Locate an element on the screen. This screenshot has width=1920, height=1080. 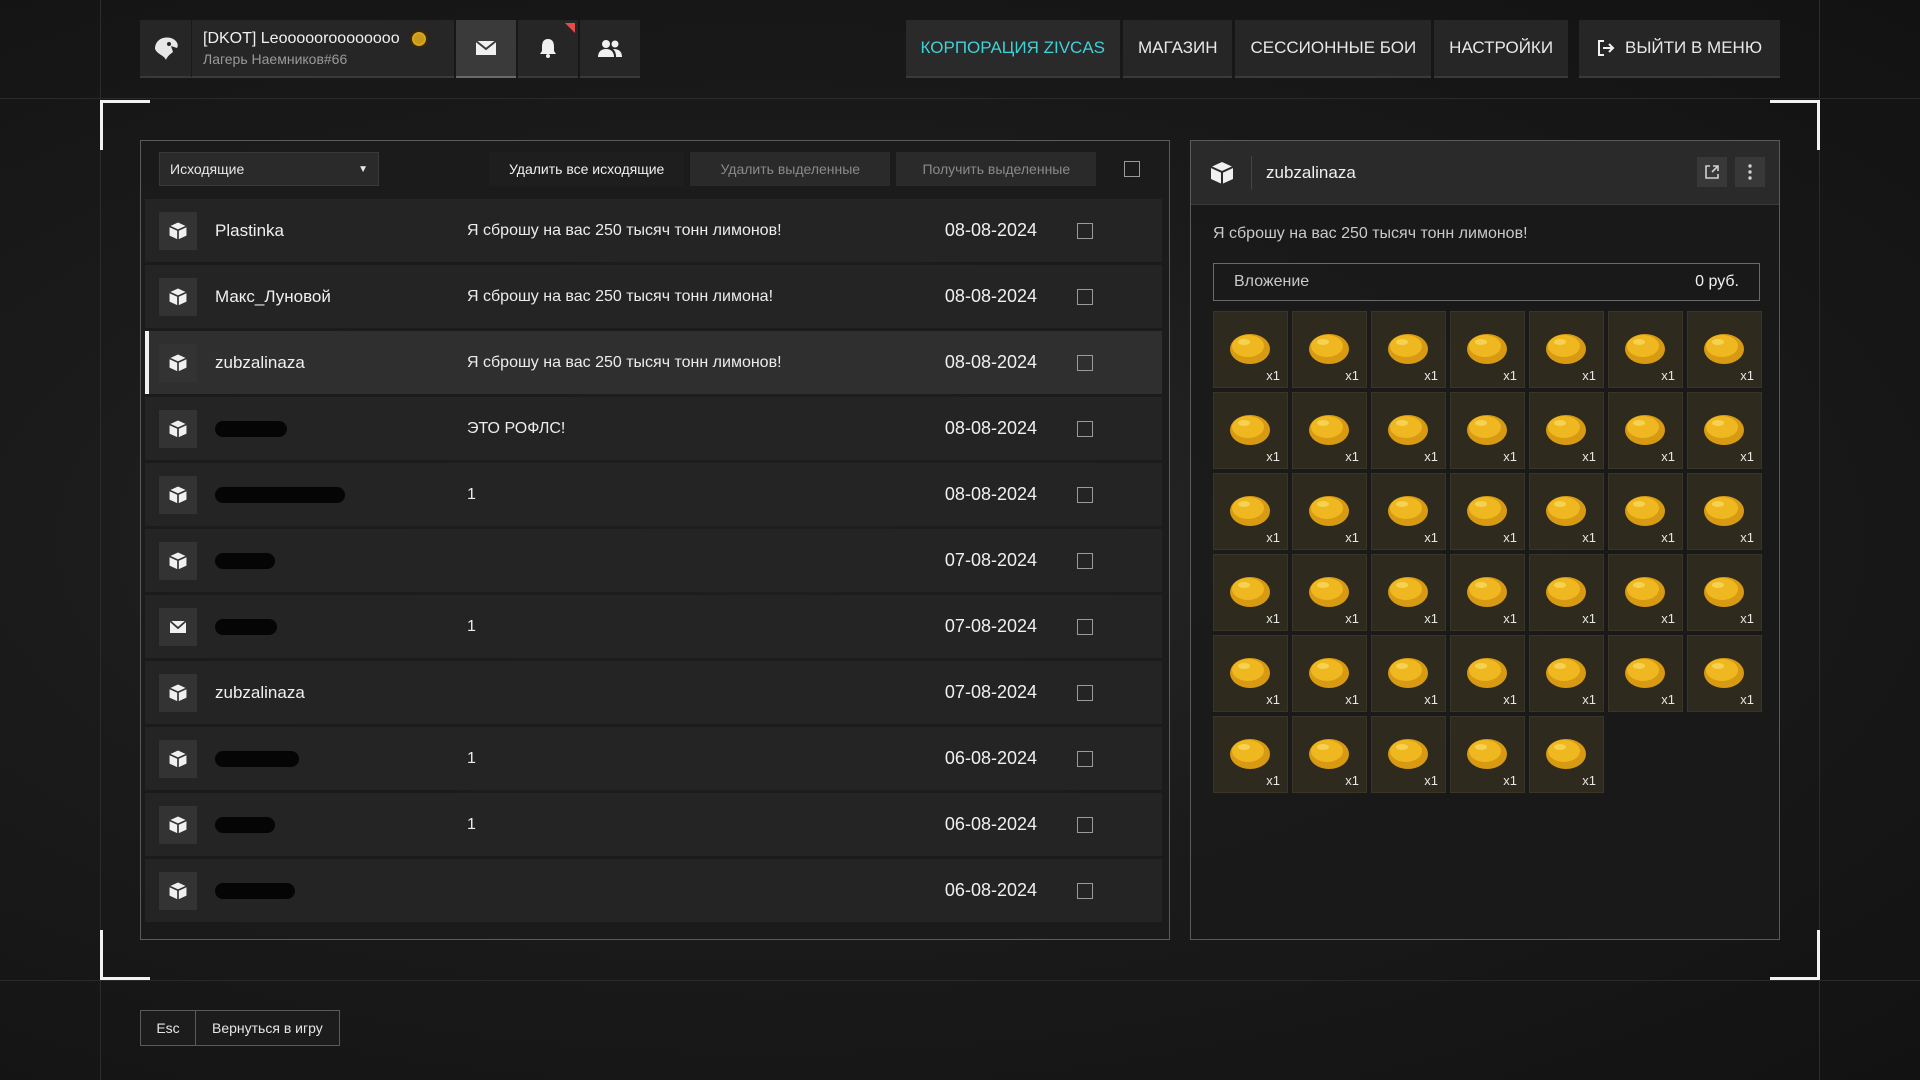
package-icon is located at coordinates (178, 494).